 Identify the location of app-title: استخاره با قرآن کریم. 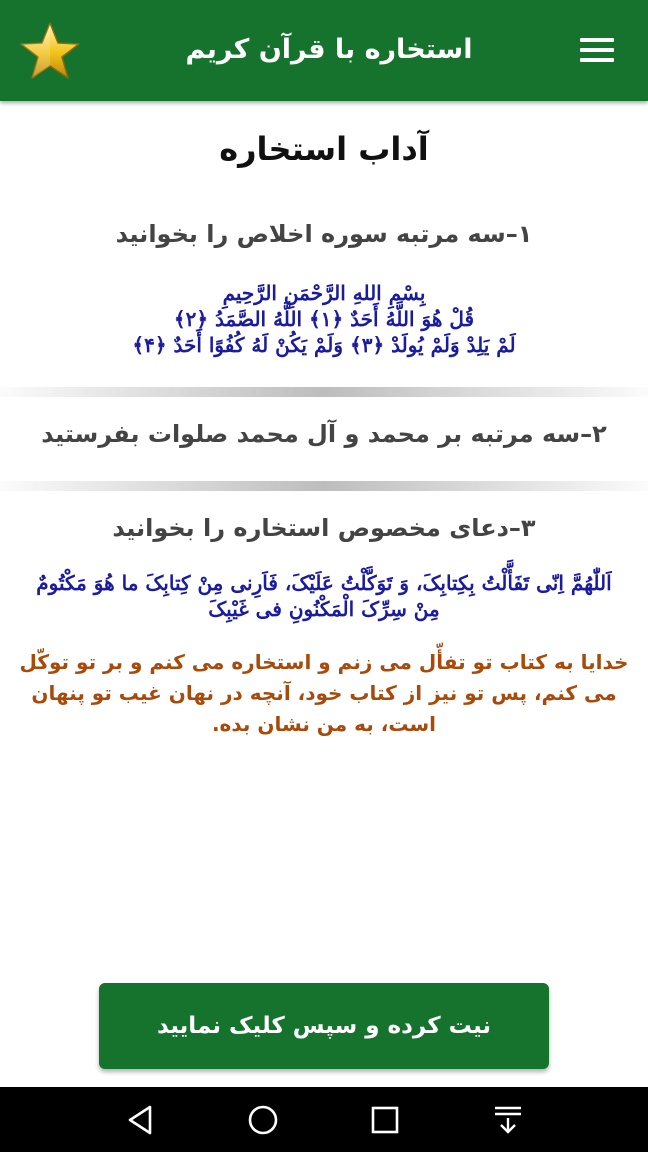
(329, 49).